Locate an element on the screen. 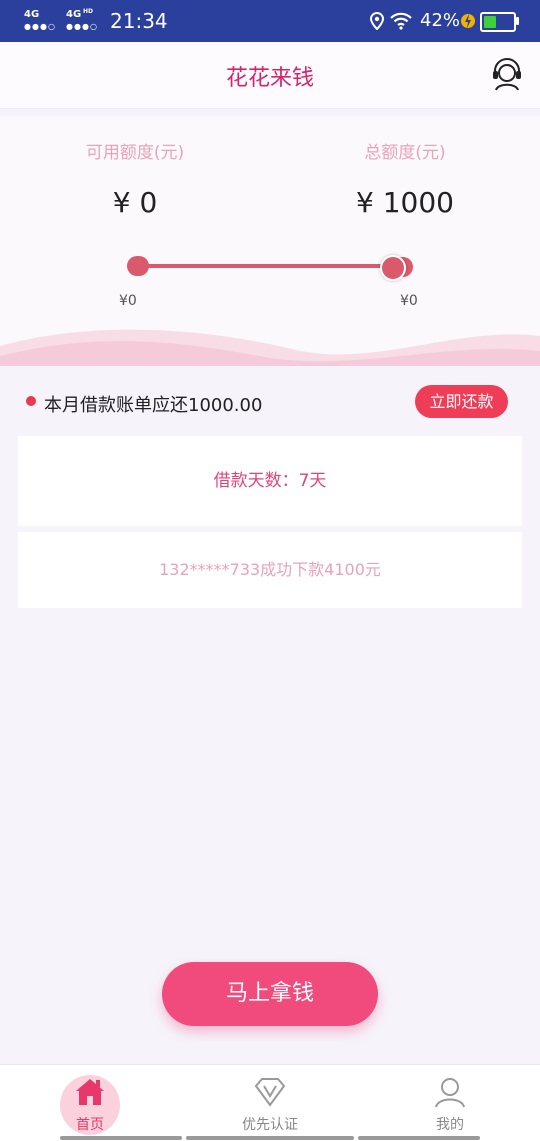  charging-icon is located at coordinates (468, 21).